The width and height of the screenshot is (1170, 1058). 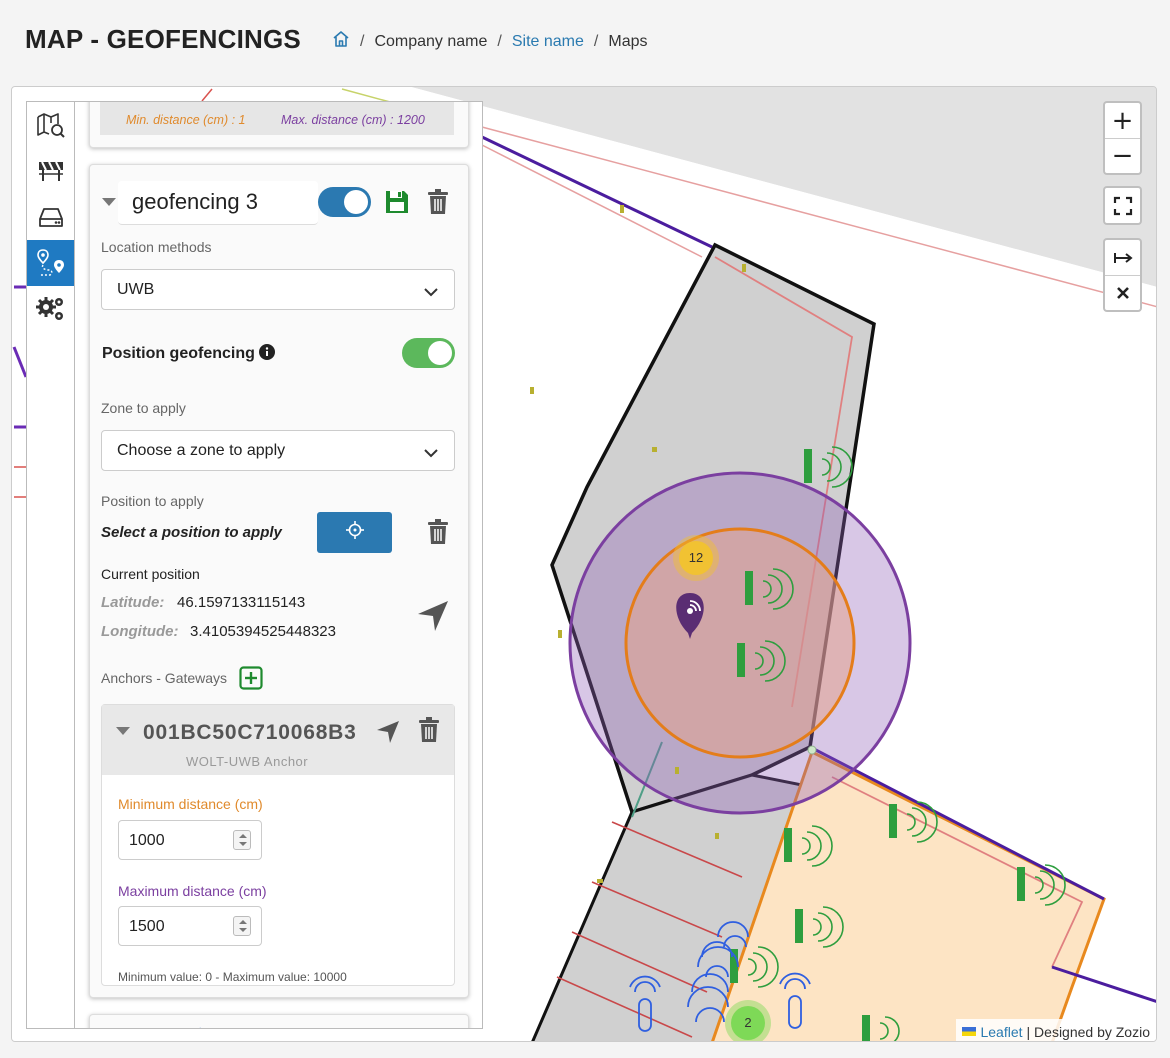 I want to click on geofencing-enable-toggle, so click(x=344, y=202).